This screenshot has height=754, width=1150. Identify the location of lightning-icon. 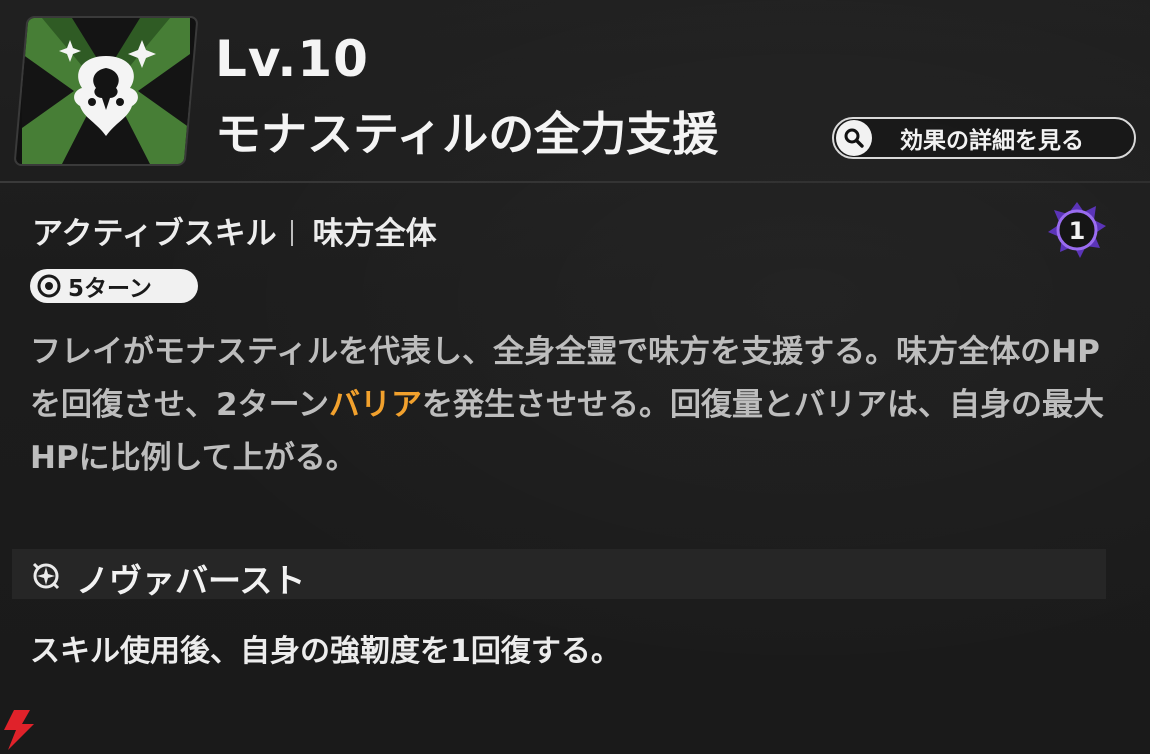
(20, 729).